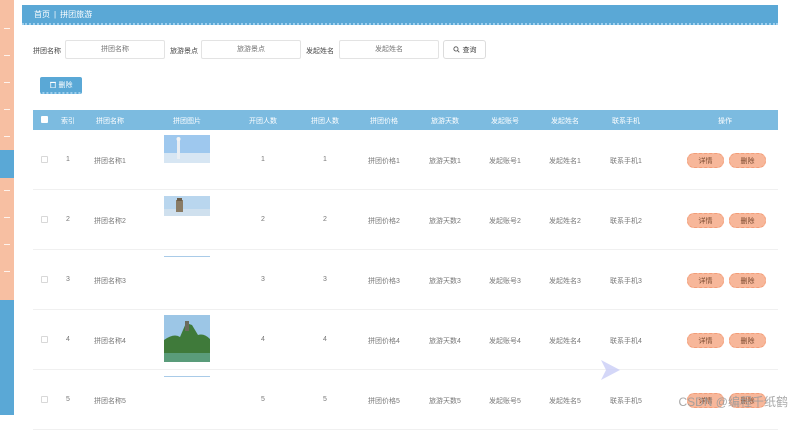 This screenshot has height=430, width=794. Describe the element at coordinates (187, 121) in the screenshot. I see `column-header: 拼团图片` at that location.